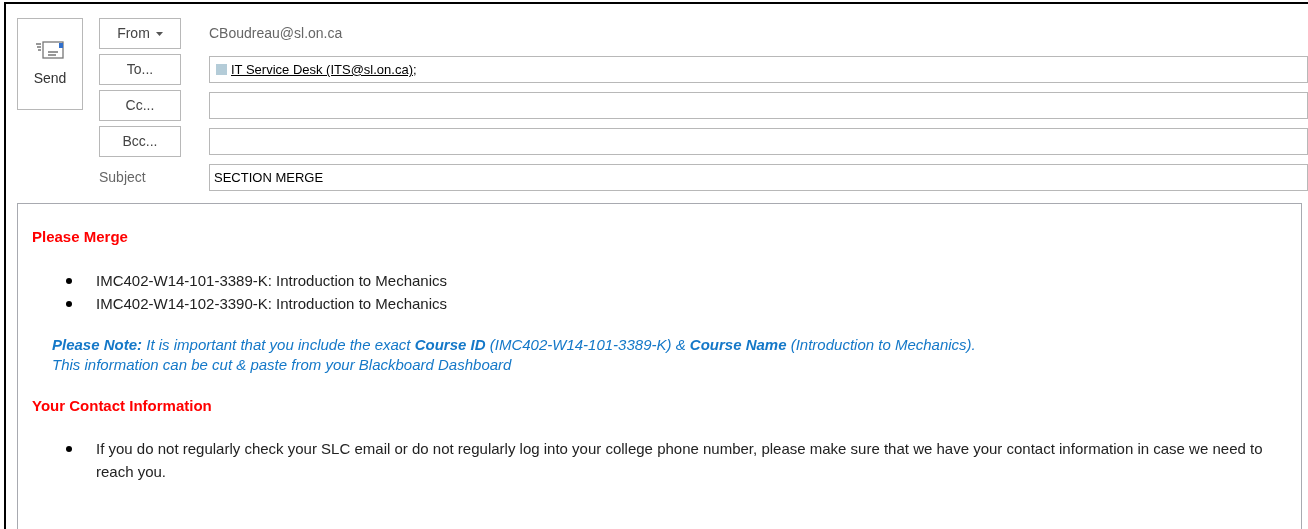 This screenshot has height=529, width=1308. Describe the element at coordinates (159, 33) in the screenshot. I see `caret-icon` at that location.